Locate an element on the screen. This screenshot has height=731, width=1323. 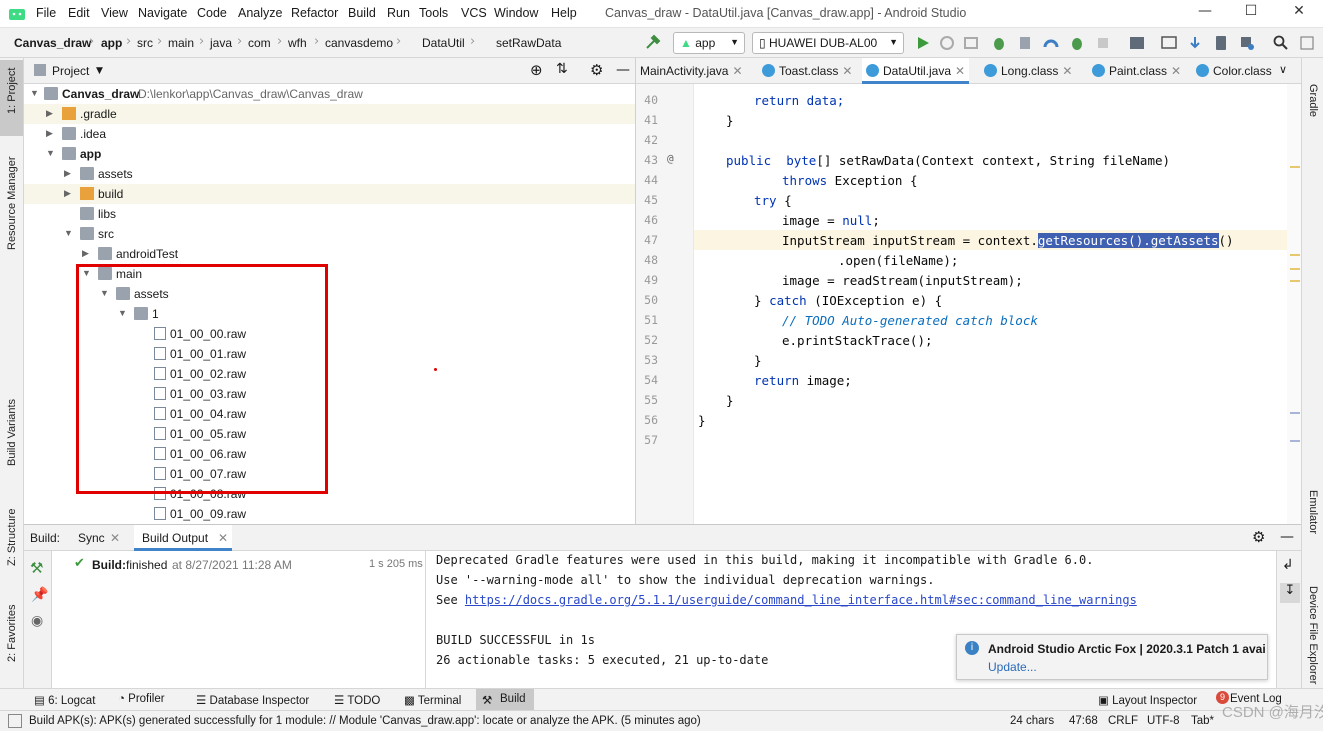
project-view-select: Project is located at coordinates (70, 71).